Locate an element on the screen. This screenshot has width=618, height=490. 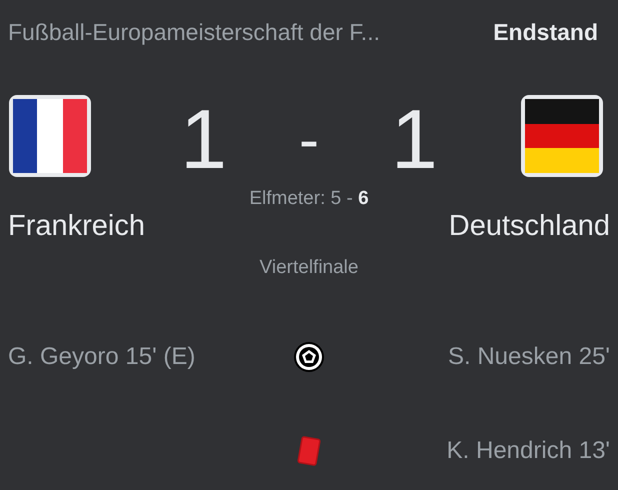
match-status: Endstand is located at coordinates (545, 32).